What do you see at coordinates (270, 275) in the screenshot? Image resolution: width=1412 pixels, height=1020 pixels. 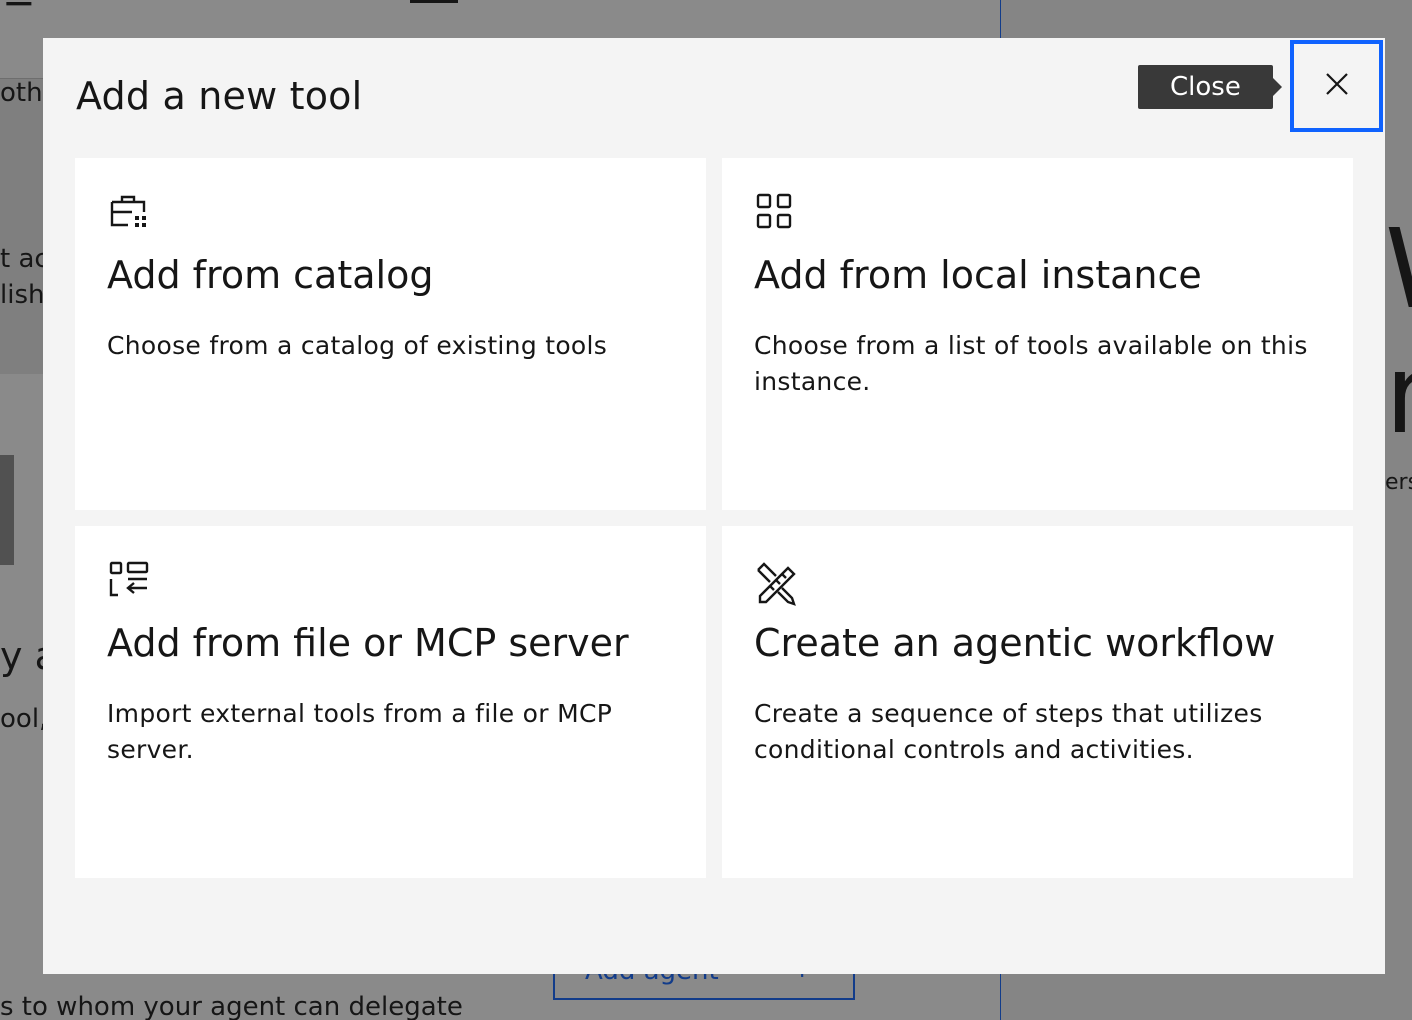 I see `tile-title: Add from catalog` at bounding box center [270, 275].